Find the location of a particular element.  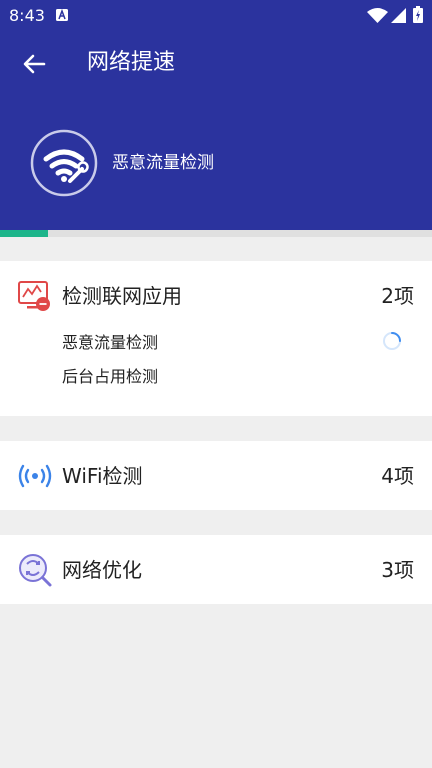

arrow-left-icon is located at coordinates (34, 64).